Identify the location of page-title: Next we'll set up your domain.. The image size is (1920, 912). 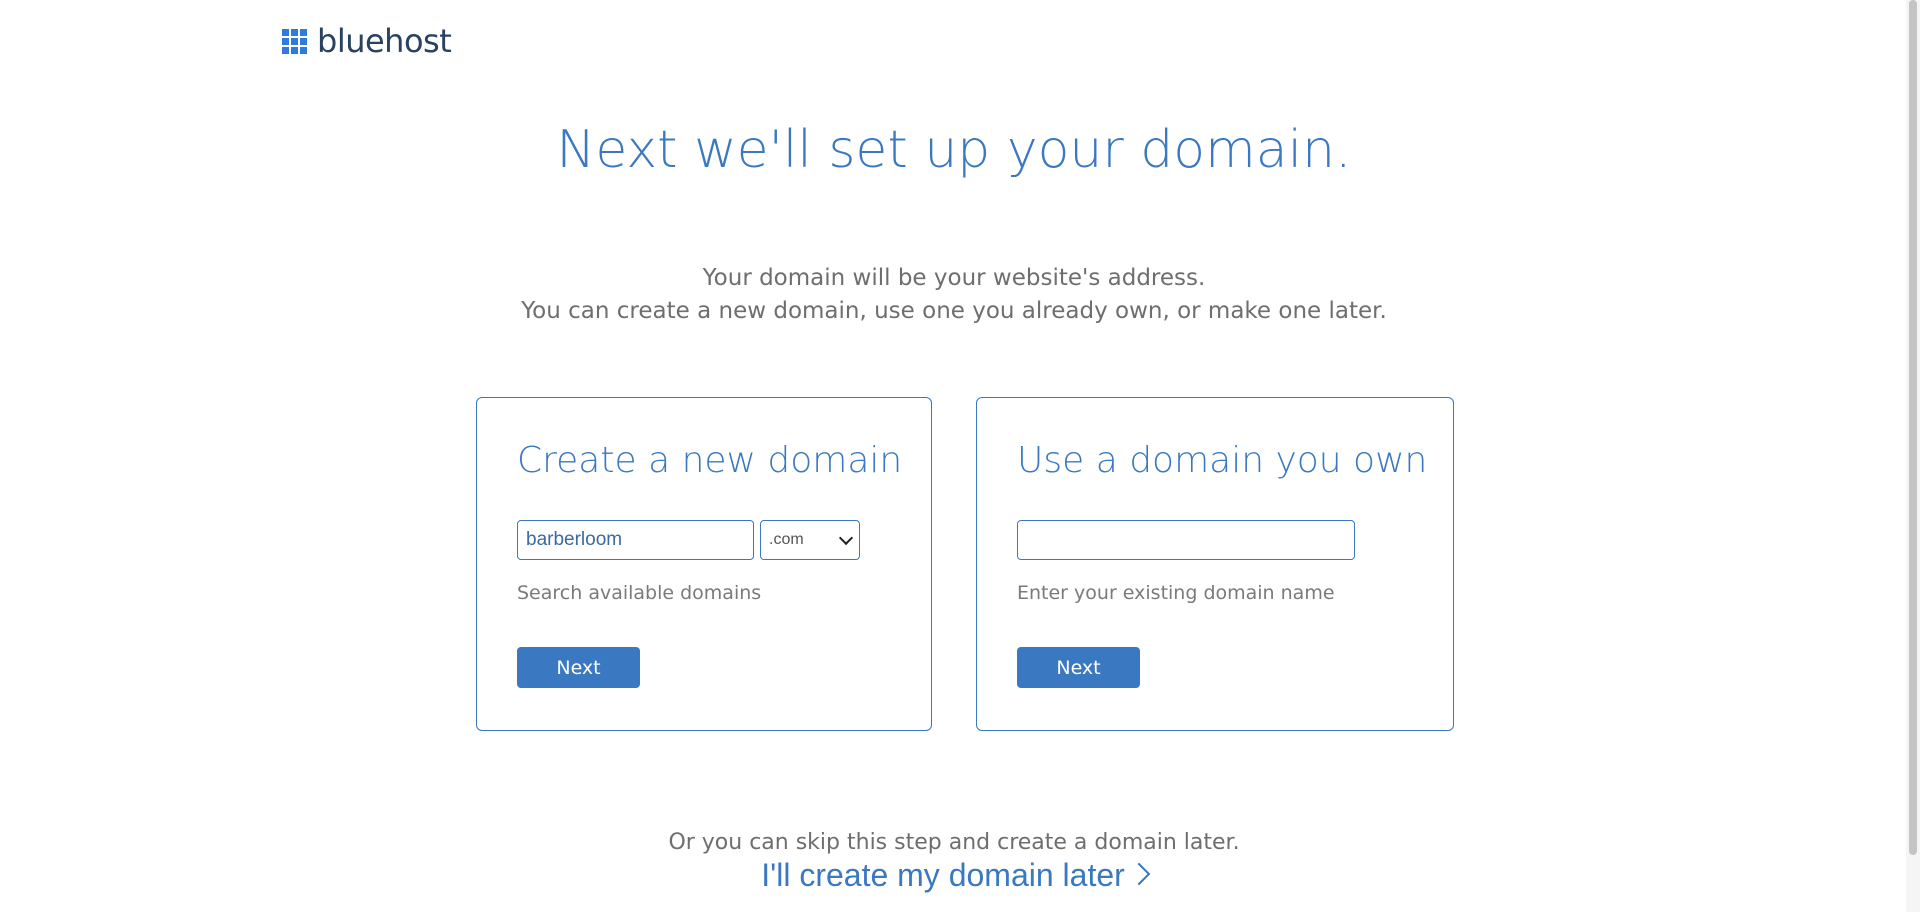
(954, 150).